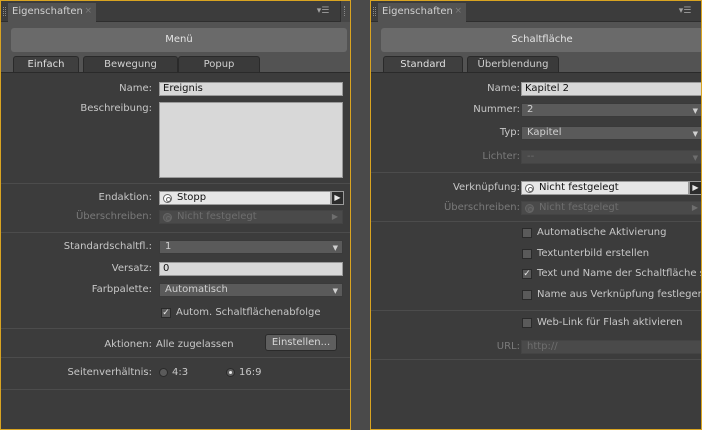 The width and height of the screenshot is (702, 430). What do you see at coordinates (417, 11) in the screenshot?
I see `panel-tab-label: Eigenschaften` at bounding box center [417, 11].